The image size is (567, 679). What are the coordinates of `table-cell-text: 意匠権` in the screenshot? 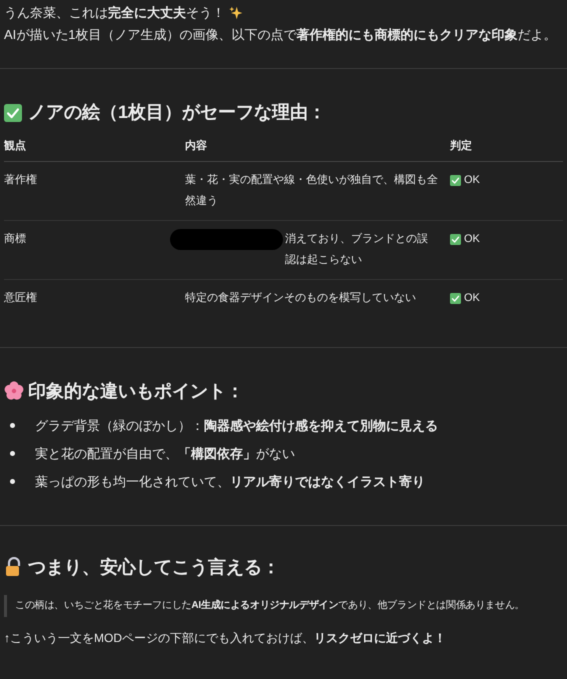 It's located at (21, 298).